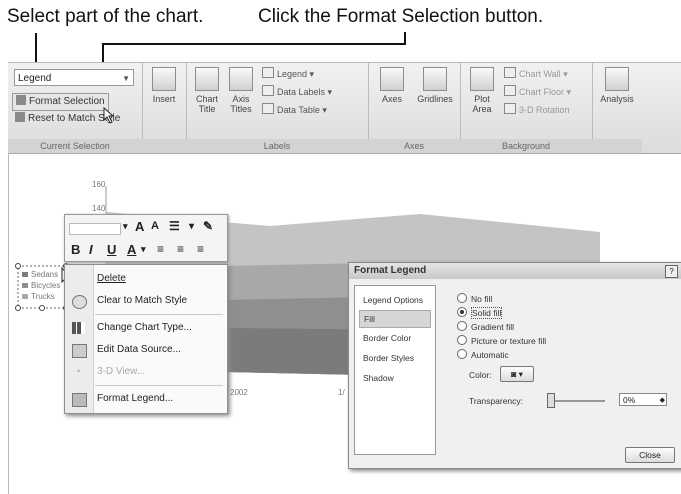 The image size is (681, 494). Describe the element at coordinates (45, 285) in the screenshot. I see `legend-entry: Bicycles` at that location.